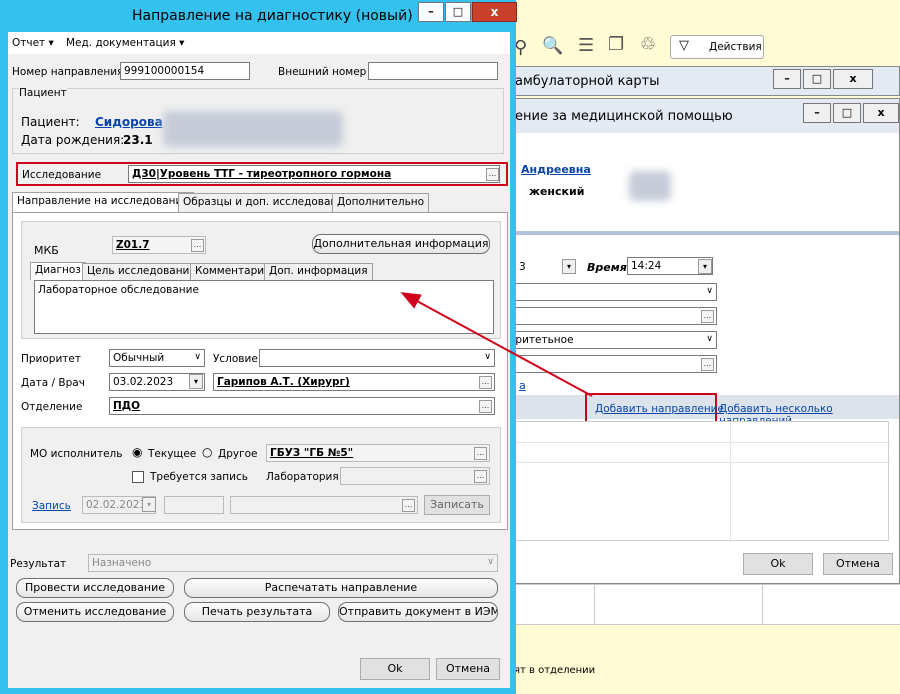 The width and height of the screenshot is (900, 694). What do you see at coordinates (293, 563) in the screenshot?
I see `result-select: Назначено ∨` at bounding box center [293, 563].